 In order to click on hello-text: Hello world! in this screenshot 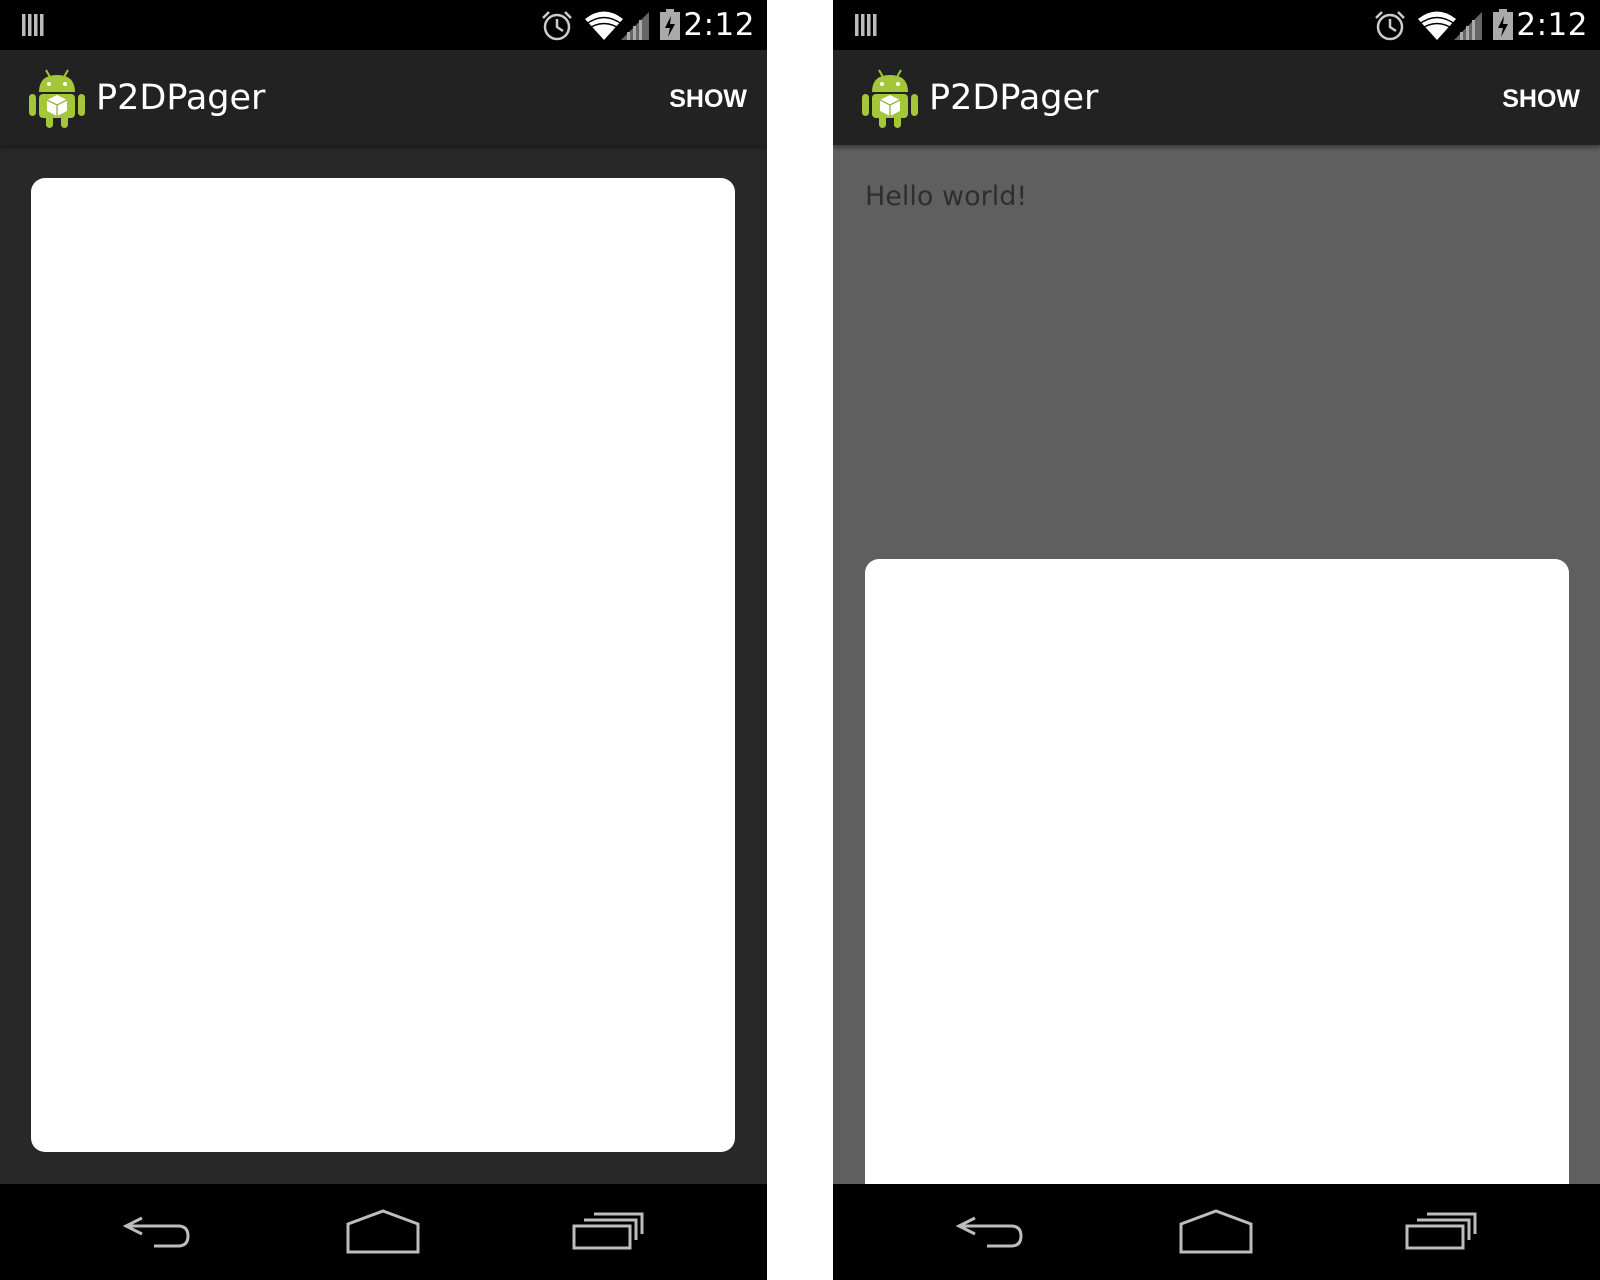, I will do `click(946, 196)`.